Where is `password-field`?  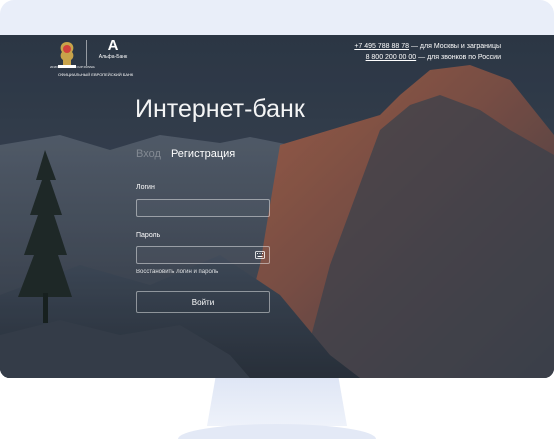 password-field is located at coordinates (203, 256).